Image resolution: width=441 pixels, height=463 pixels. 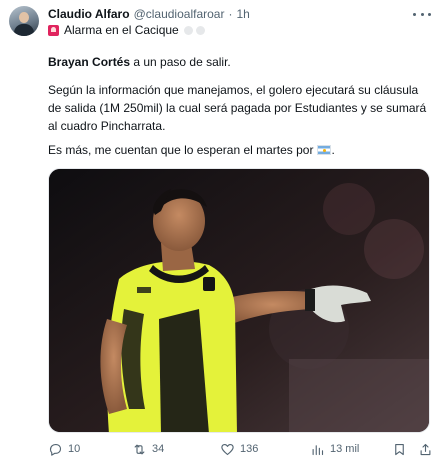 I want to click on like-button: 136, so click(x=239, y=449).